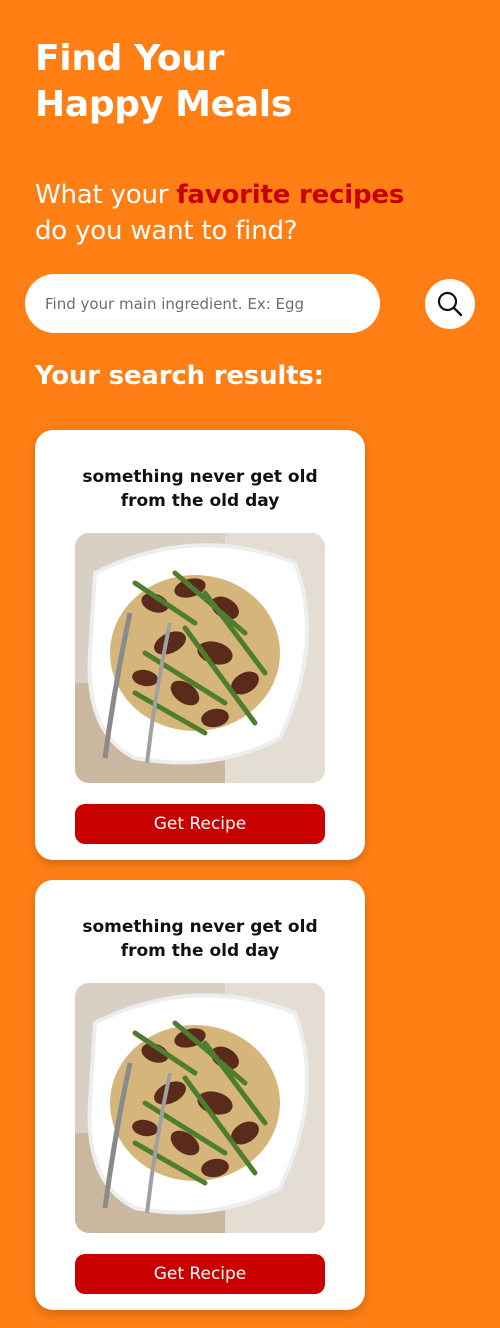  Describe the element at coordinates (163, 104) in the screenshot. I see `page-title-line-2: Happy Meals` at that location.